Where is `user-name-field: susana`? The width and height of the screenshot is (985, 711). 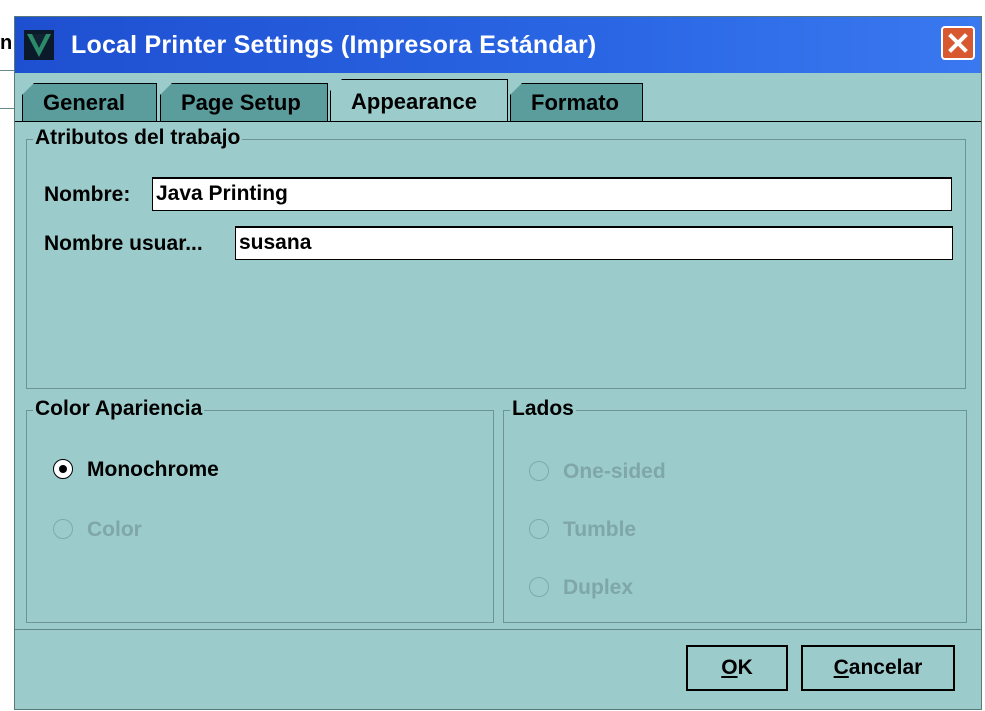
user-name-field: susana is located at coordinates (594, 243).